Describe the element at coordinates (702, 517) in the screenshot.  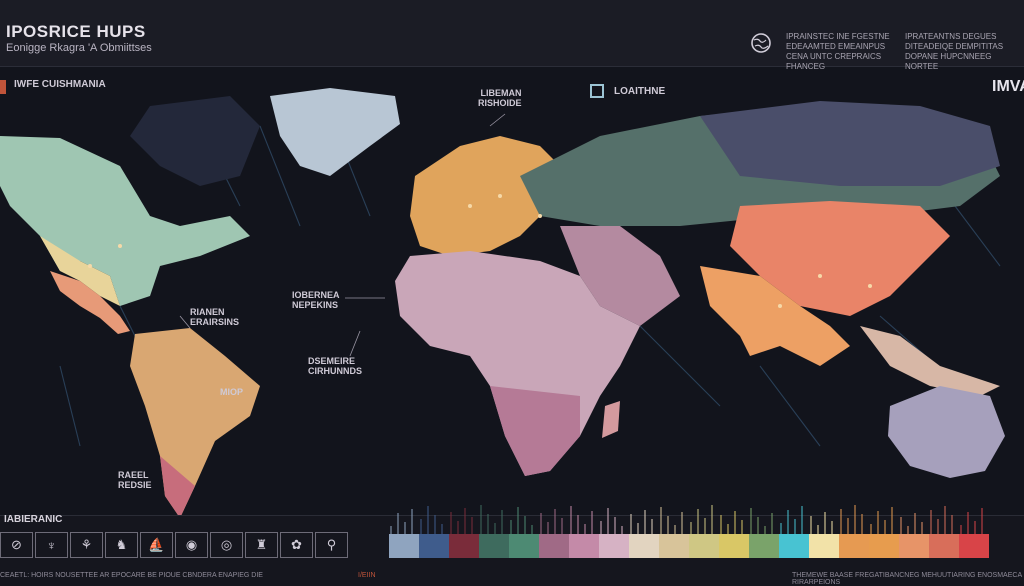
I see `legend-tick-bars` at that location.